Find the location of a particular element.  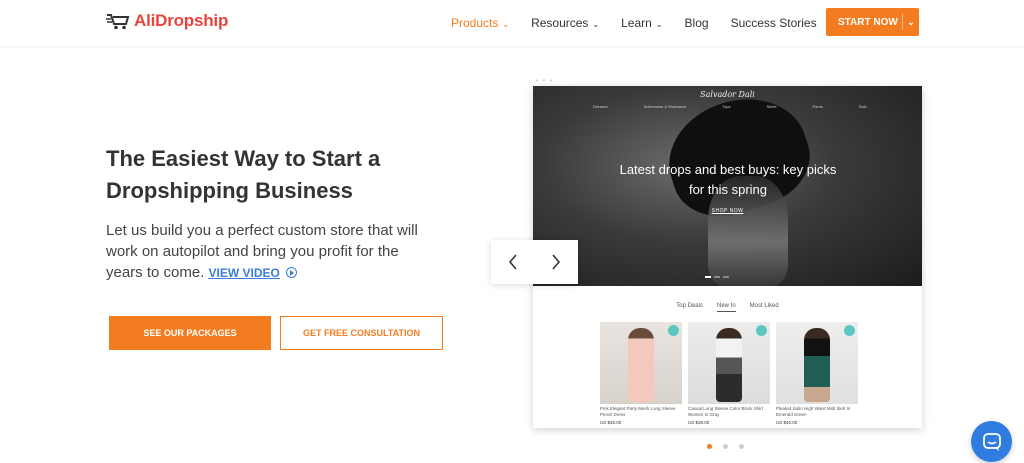

tab-new-in: New In is located at coordinates (726, 307).